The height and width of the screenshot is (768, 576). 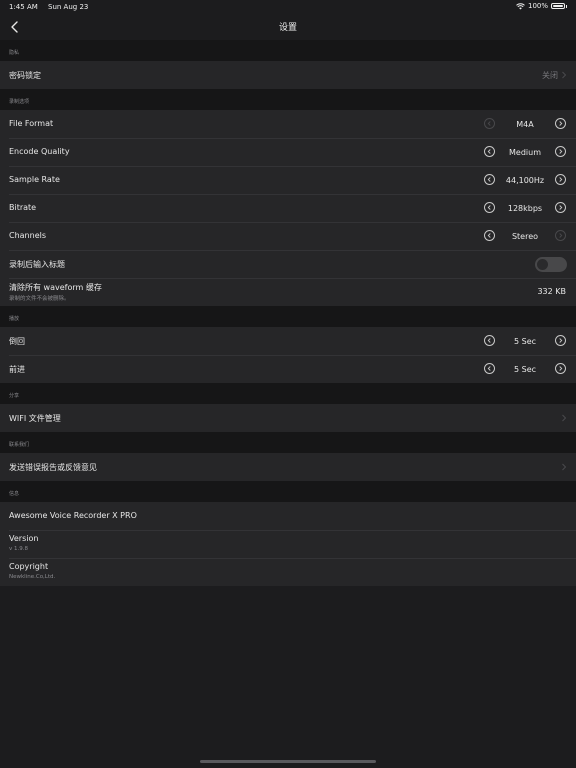 What do you see at coordinates (39, 299) in the screenshot?
I see `clear-waveform-cache-subtitle: 录制的文件不会被删除。` at bounding box center [39, 299].